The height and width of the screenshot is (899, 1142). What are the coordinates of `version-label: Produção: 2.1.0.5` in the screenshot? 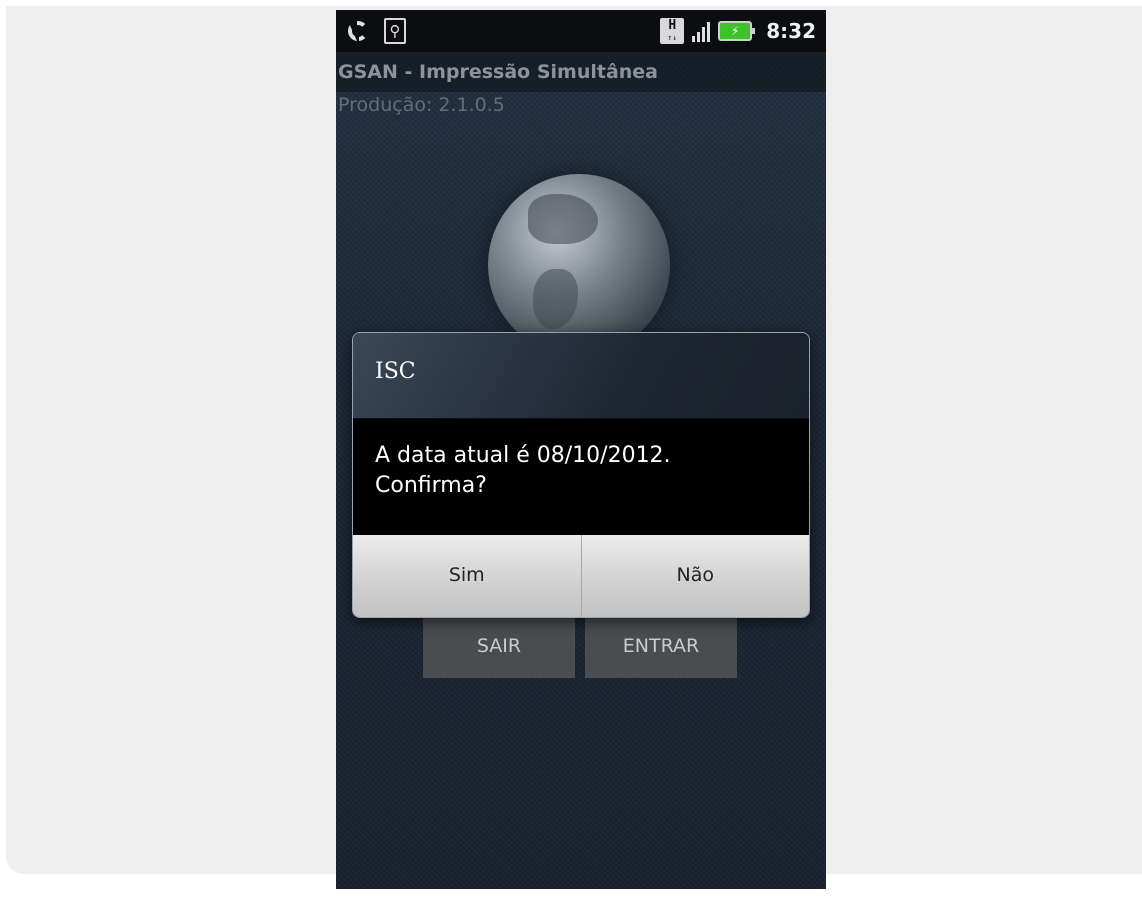 It's located at (421, 105).